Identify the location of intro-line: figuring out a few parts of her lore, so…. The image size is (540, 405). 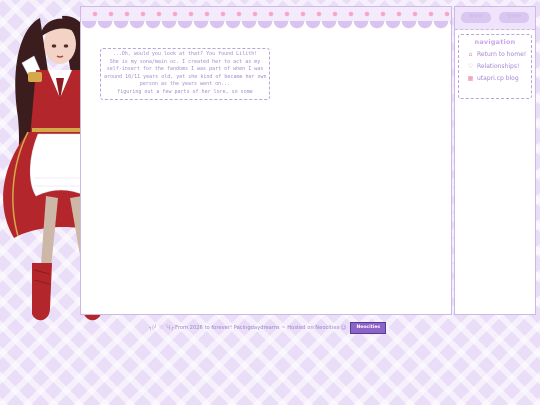
(185, 91).